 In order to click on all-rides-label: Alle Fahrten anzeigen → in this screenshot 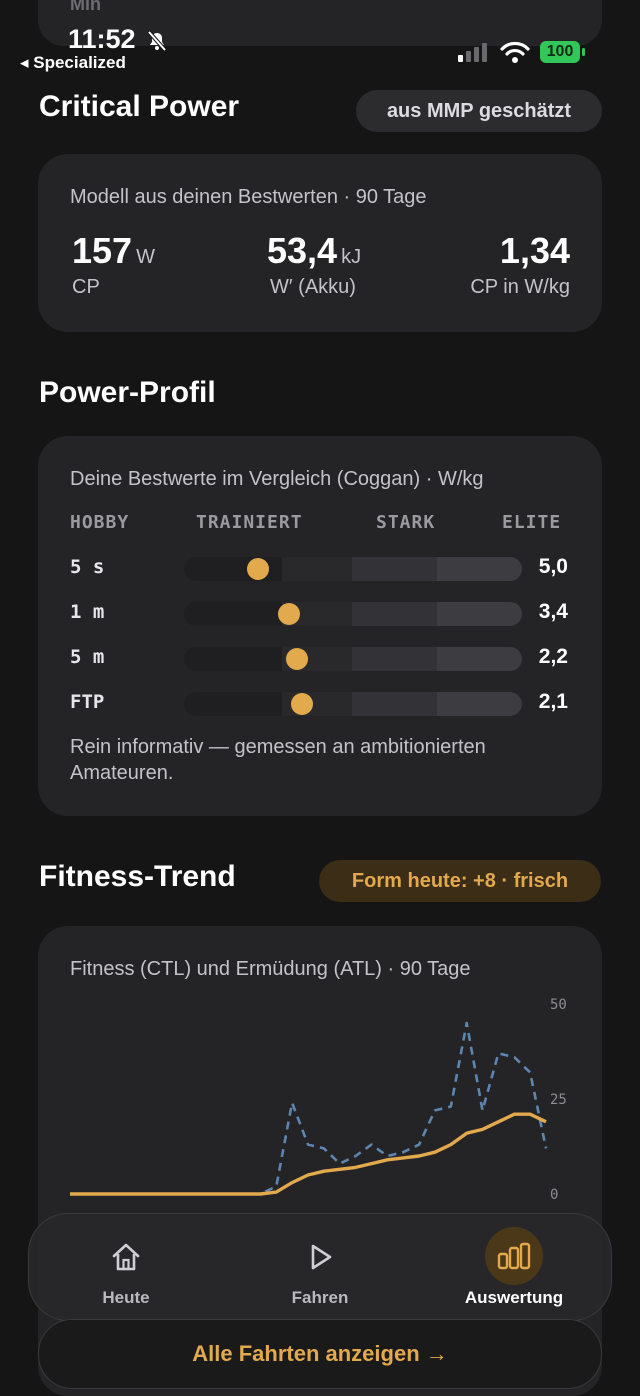, I will do `click(320, 1353)`.